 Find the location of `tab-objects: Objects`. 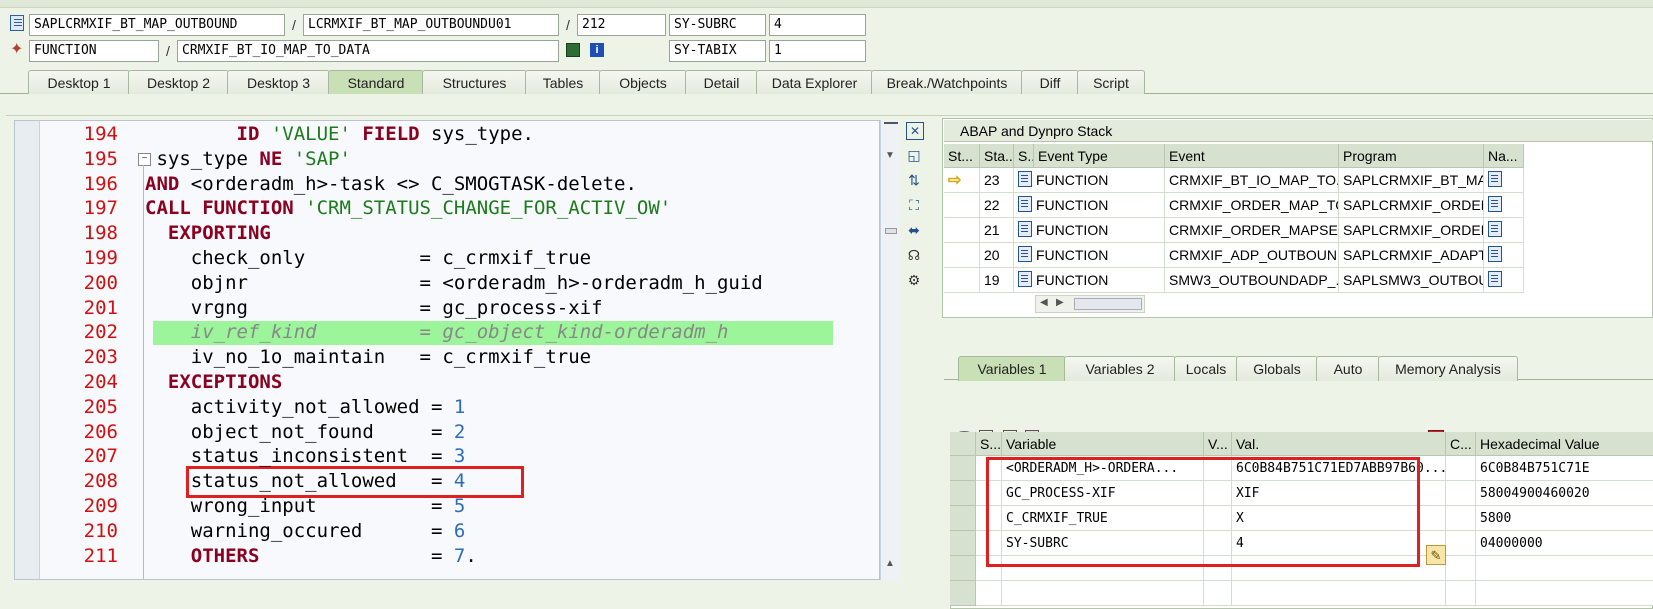

tab-objects: Objects is located at coordinates (643, 82).